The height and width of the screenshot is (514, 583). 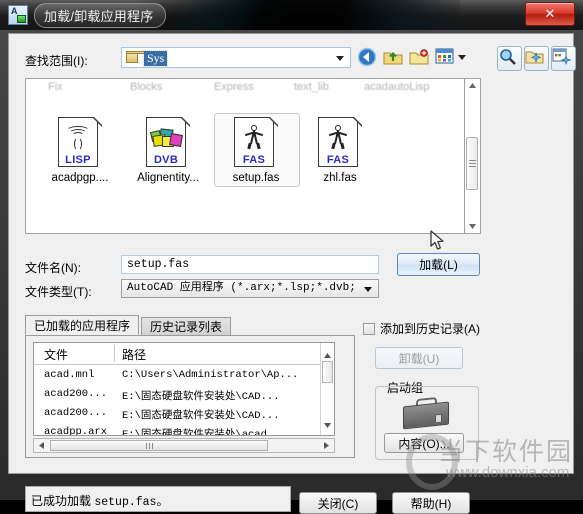 I want to click on table-row: acadpp.arx E:\固态硬盘软件安装处\acad, so click(x=184, y=429).